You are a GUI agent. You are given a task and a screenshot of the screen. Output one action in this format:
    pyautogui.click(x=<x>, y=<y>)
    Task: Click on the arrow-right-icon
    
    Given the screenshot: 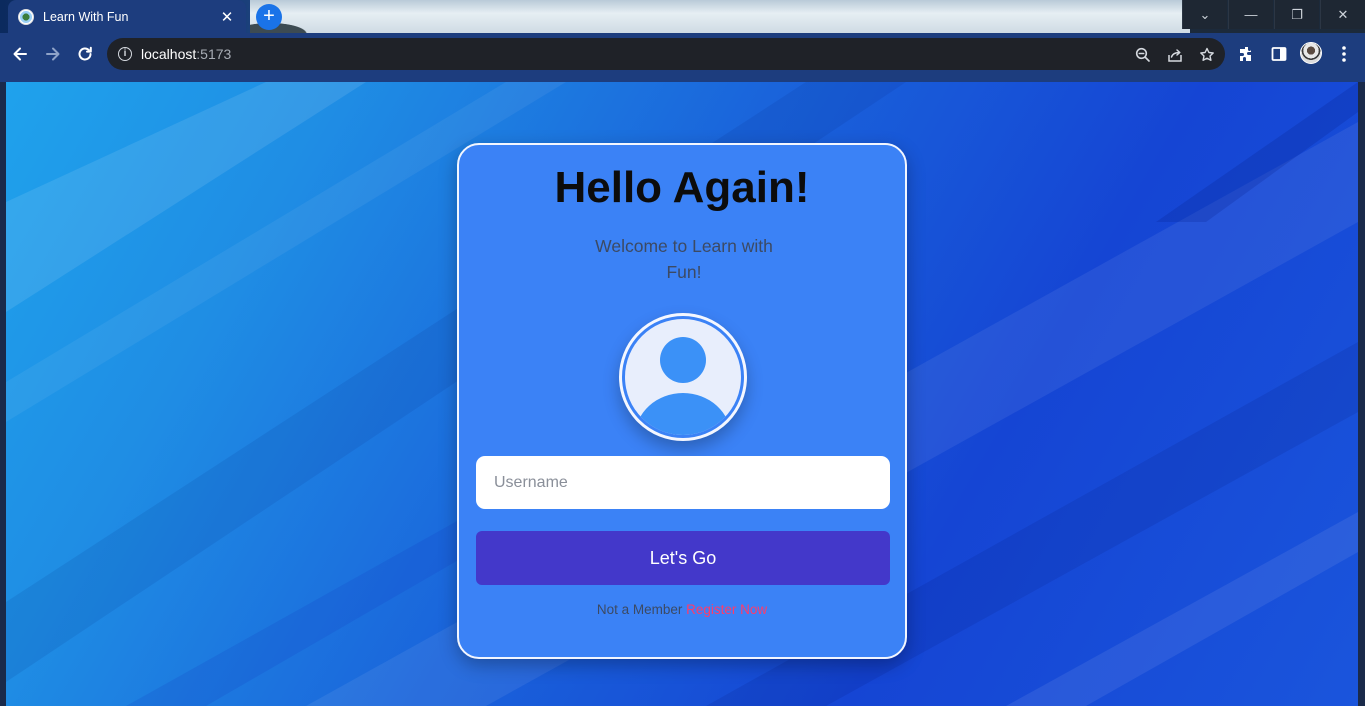 What is the action you would take?
    pyautogui.click(x=53, y=54)
    